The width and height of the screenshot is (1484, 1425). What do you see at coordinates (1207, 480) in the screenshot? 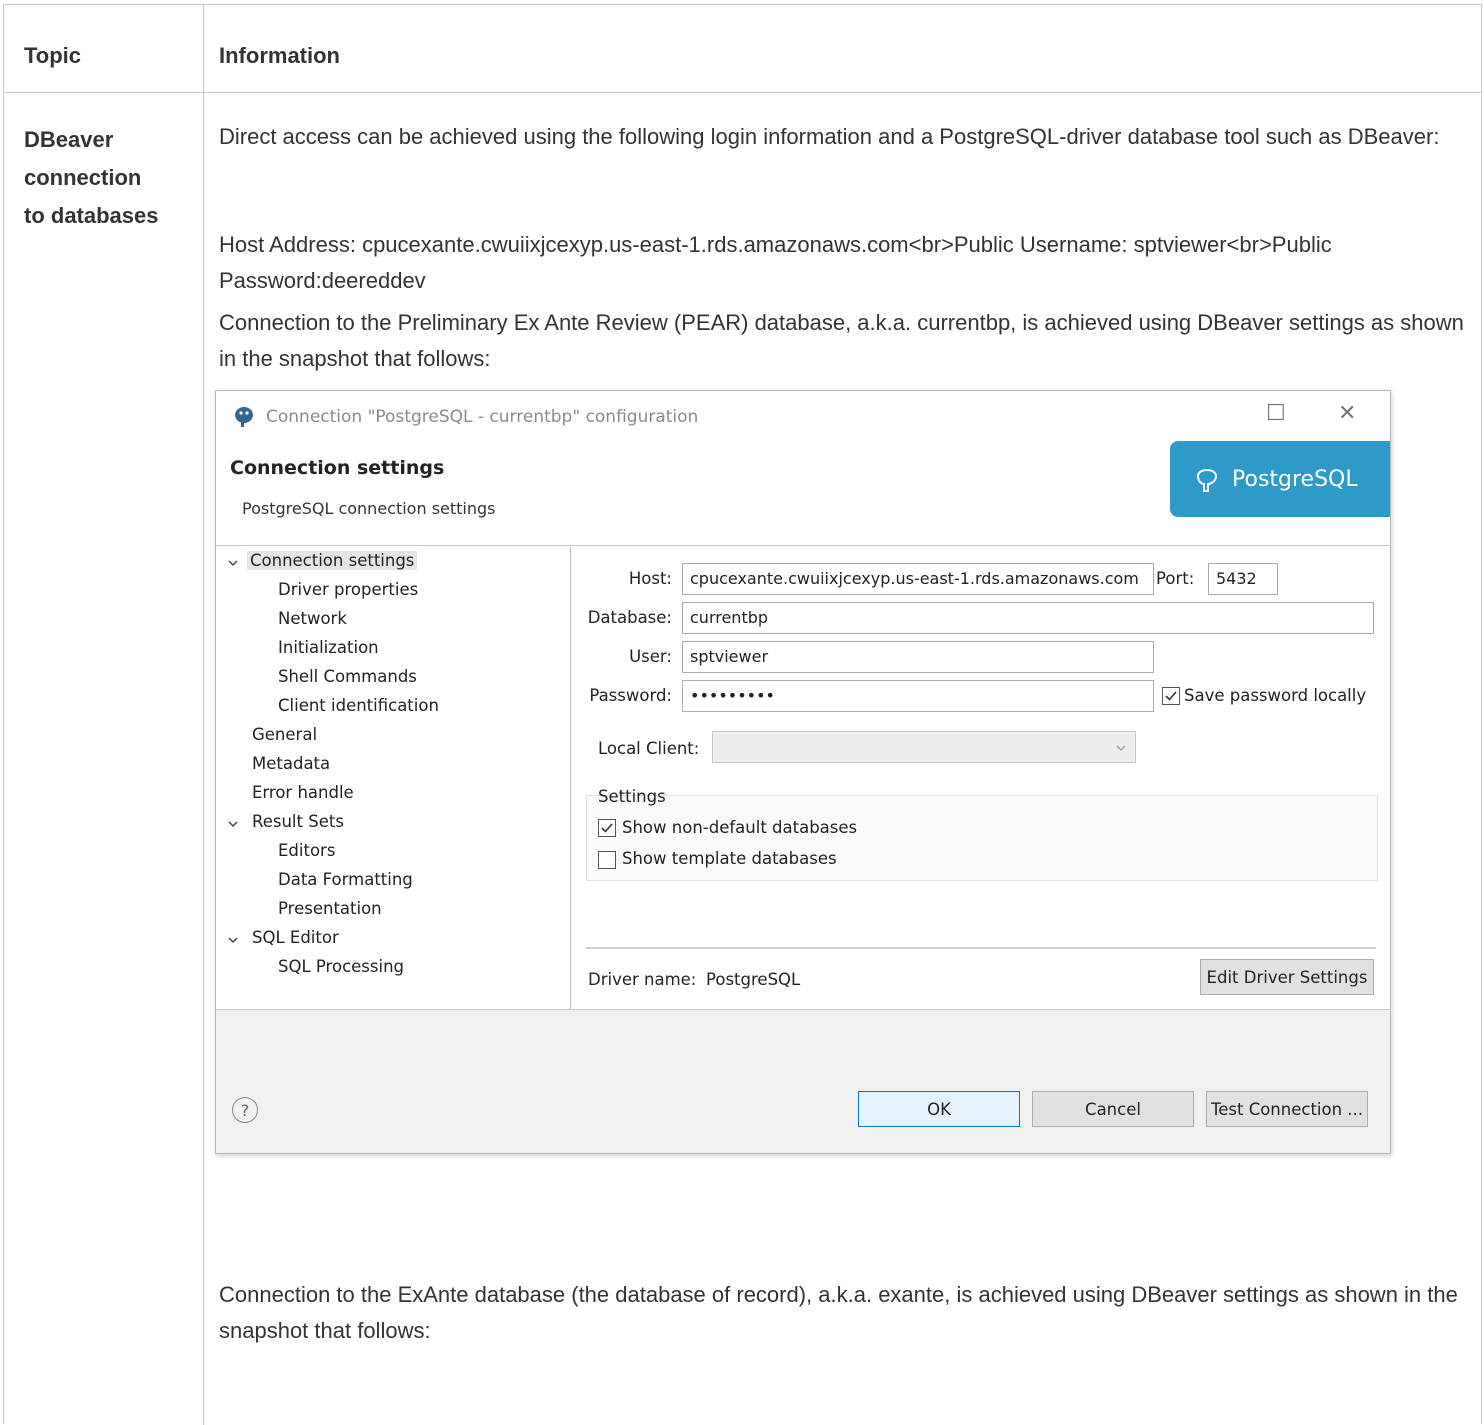
I see `postgres-logo-icon` at bounding box center [1207, 480].